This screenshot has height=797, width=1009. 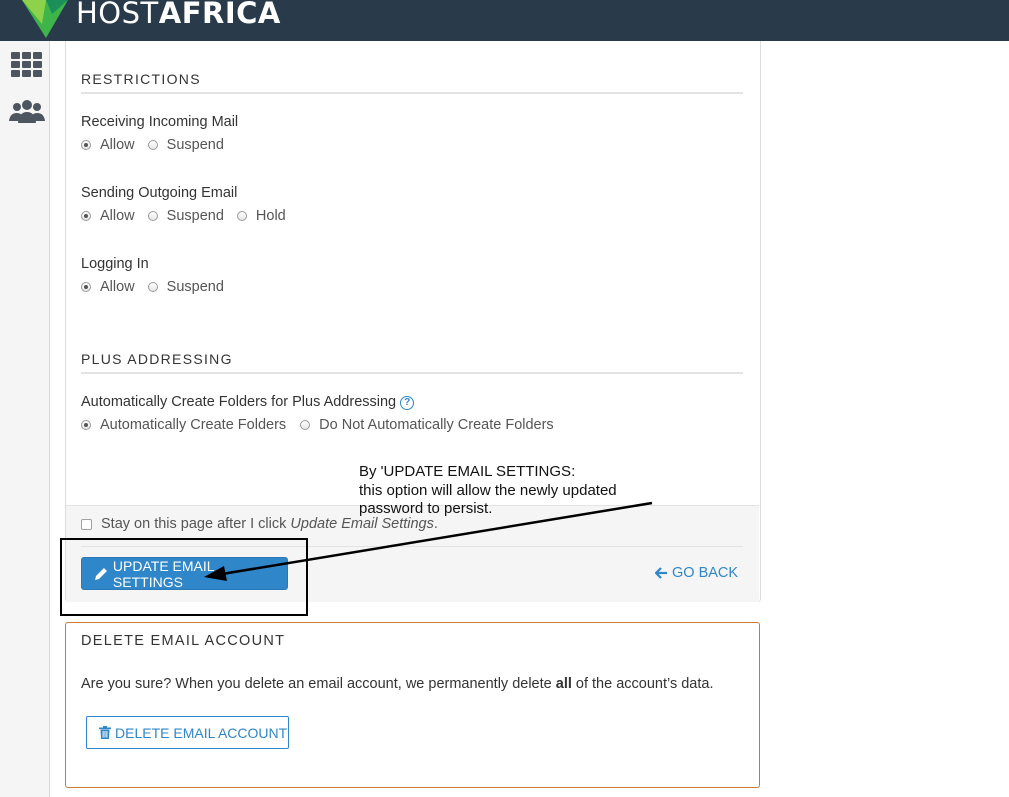 What do you see at coordinates (467, 471) in the screenshot?
I see `annotation-line: By 'UPDATE EMAIL SETTINGS:` at bounding box center [467, 471].